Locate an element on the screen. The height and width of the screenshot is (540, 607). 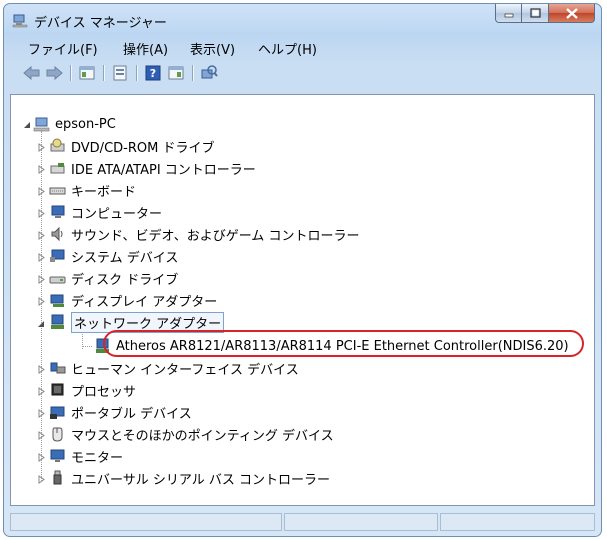
action-pane-icon is located at coordinates (176, 73).